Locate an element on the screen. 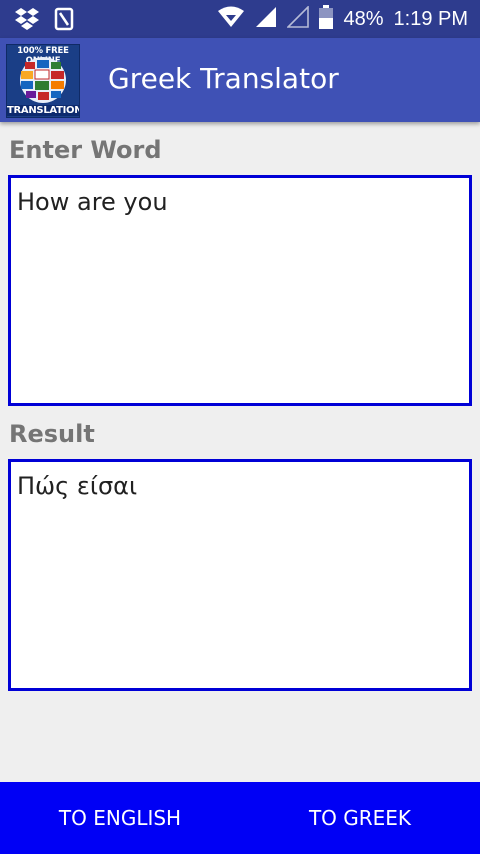 This screenshot has width=480, height=854. to-english-button: TO ENGLISH is located at coordinates (120, 818).